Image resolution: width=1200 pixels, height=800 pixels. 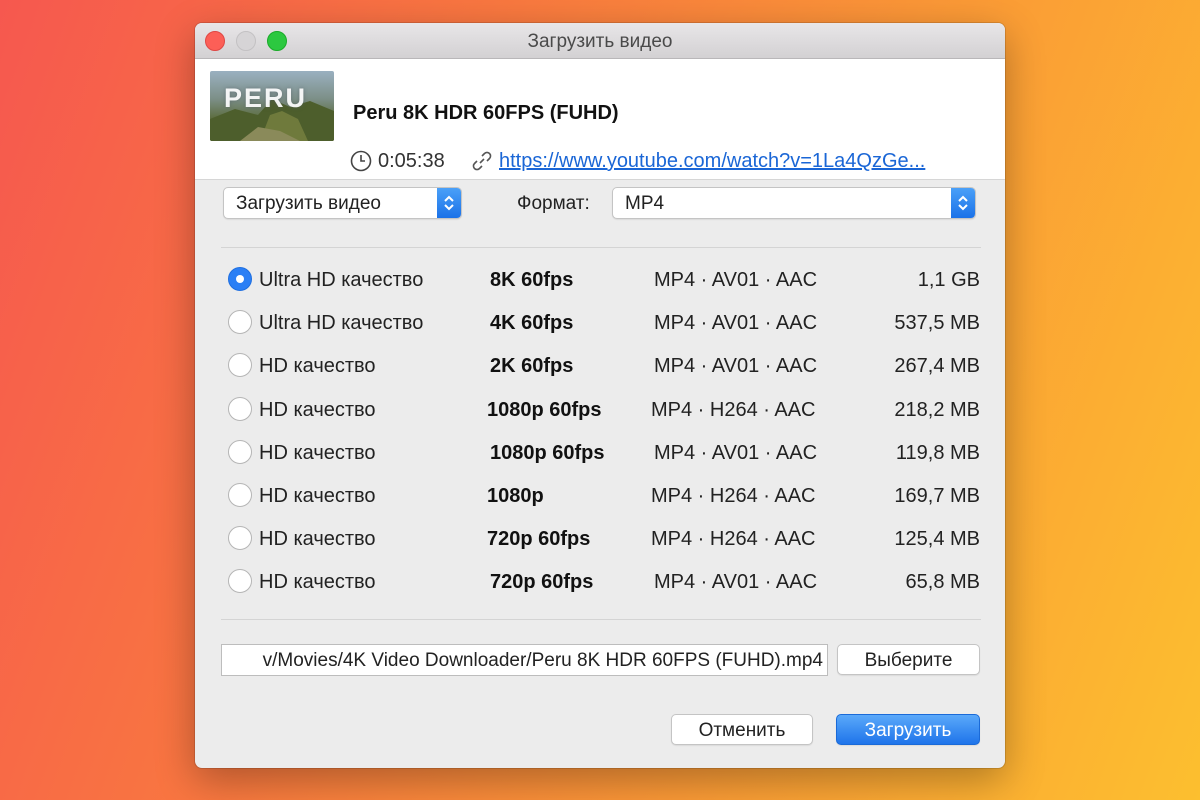 I want to click on file-size-label: 218,2 MB, so click(x=937, y=409).